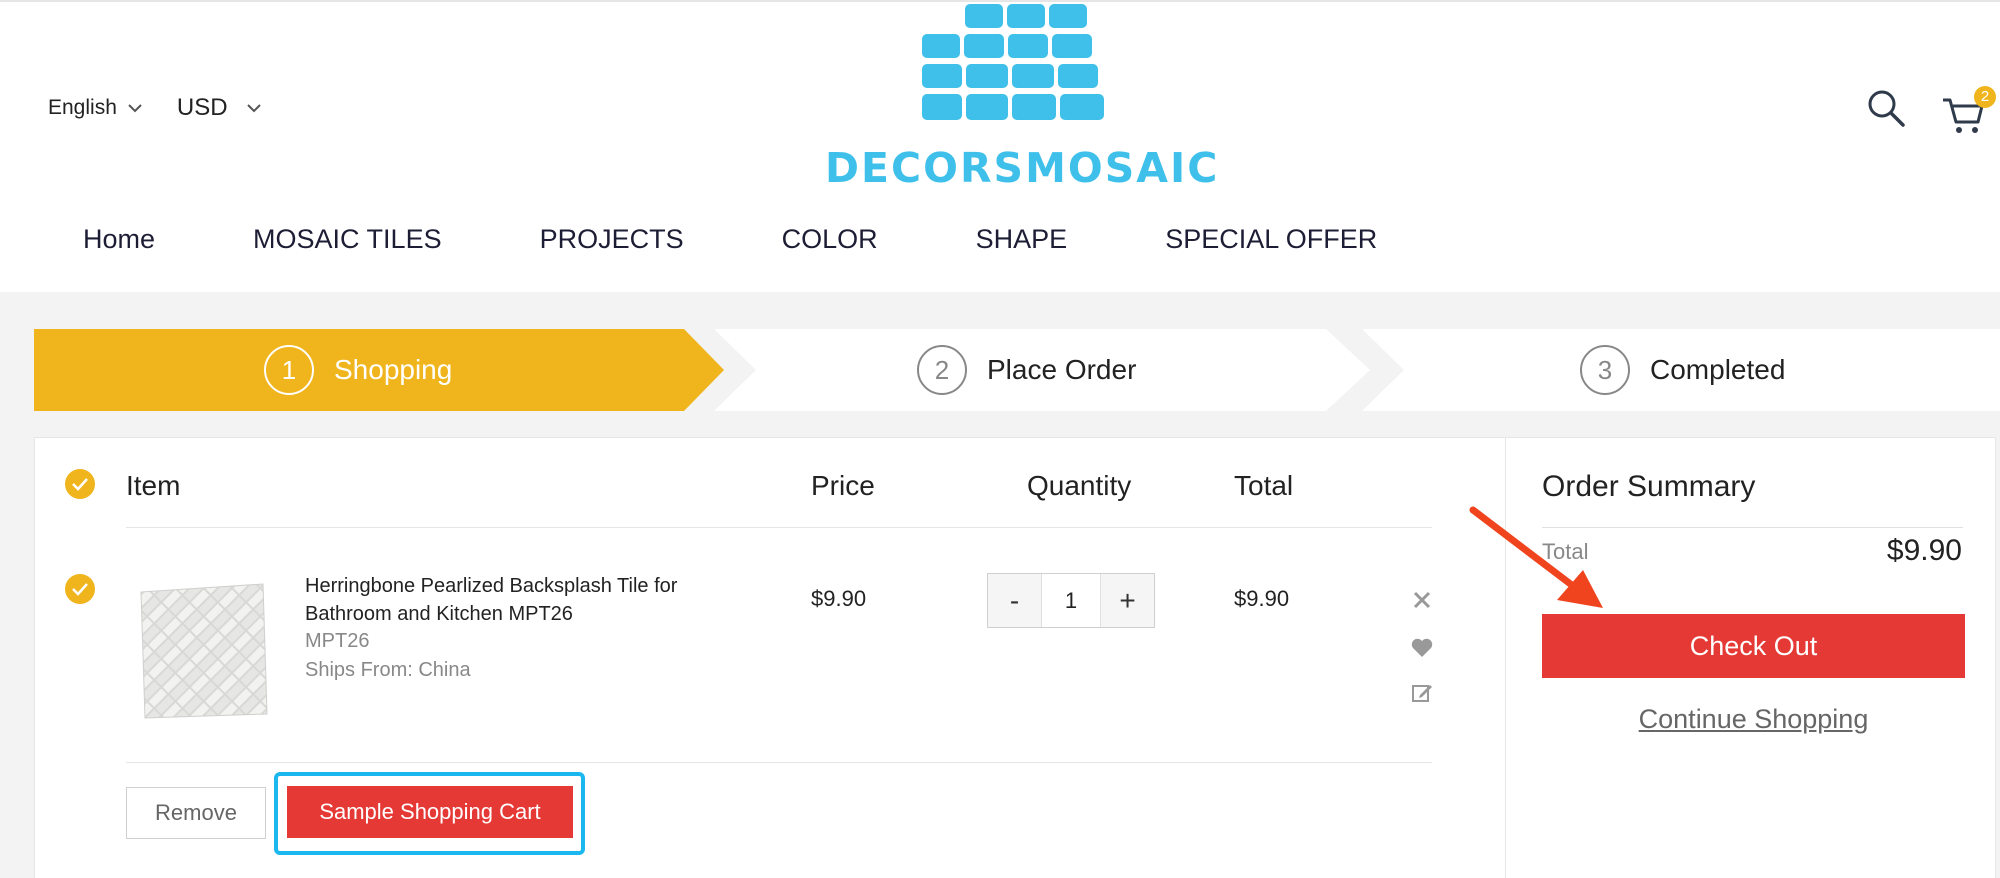 The height and width of the screenshot is (878, 2000). I want to click on nav-item-mosaic-tiles: MOSAIC TILES, so click(347, 239).